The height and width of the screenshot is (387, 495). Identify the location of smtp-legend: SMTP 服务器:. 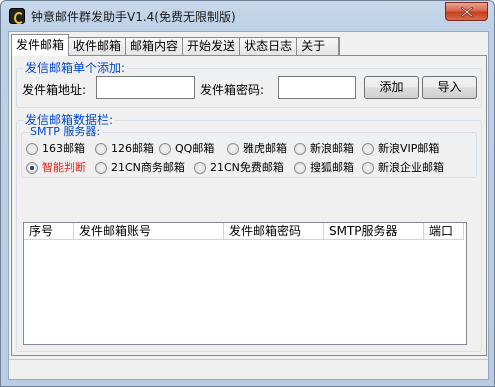
(65, 132).